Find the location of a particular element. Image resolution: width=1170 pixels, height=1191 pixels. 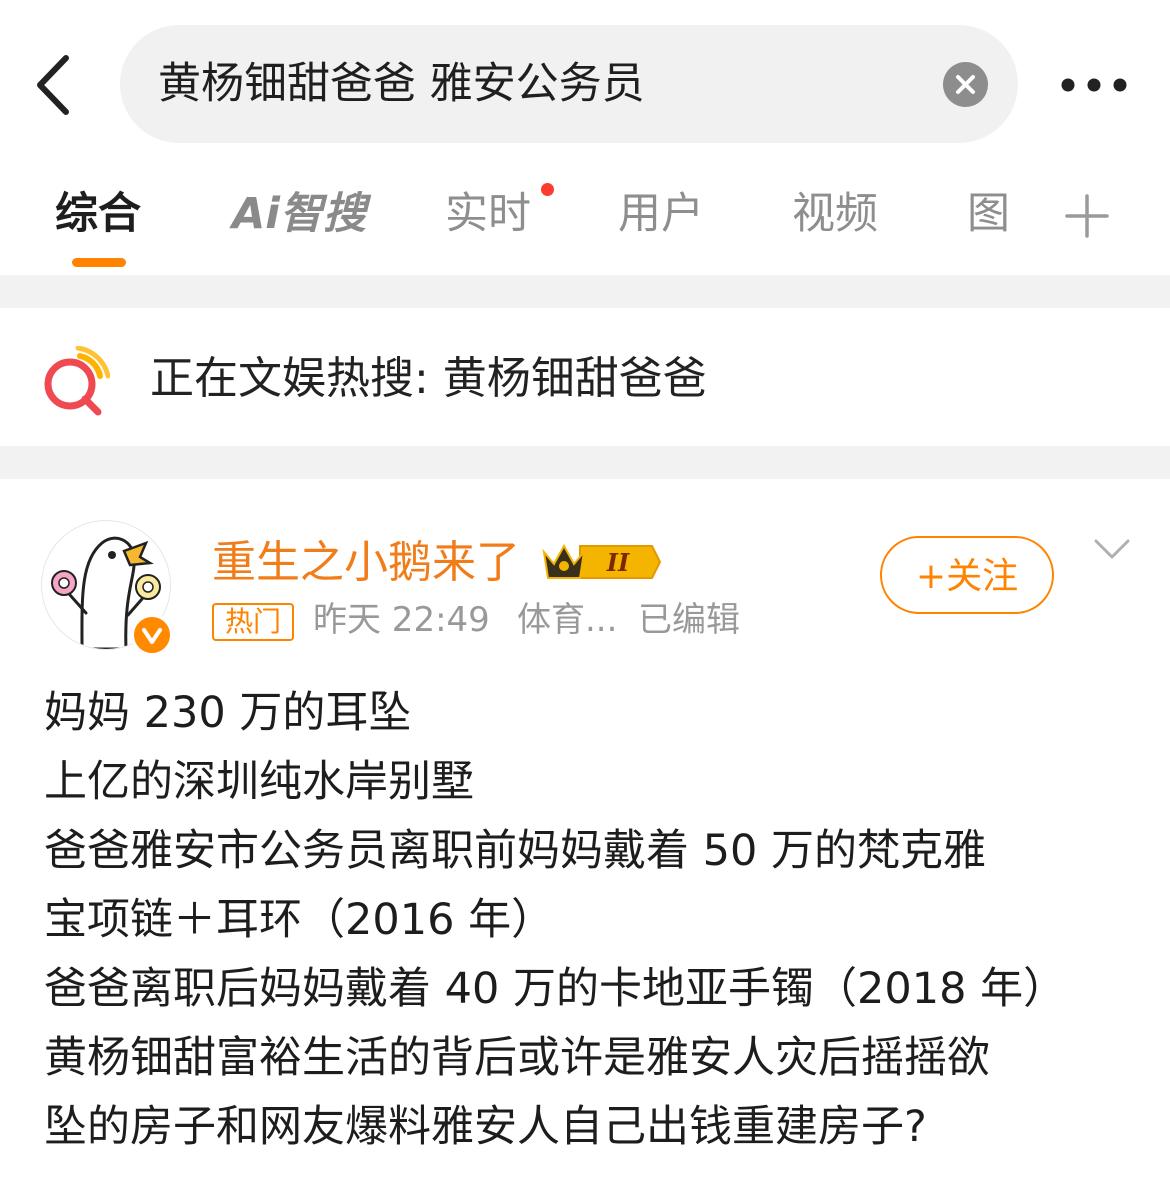

search-bar: 黄杨钿甜爸爸 雅安公务员 is located at coordinates (569, 84).